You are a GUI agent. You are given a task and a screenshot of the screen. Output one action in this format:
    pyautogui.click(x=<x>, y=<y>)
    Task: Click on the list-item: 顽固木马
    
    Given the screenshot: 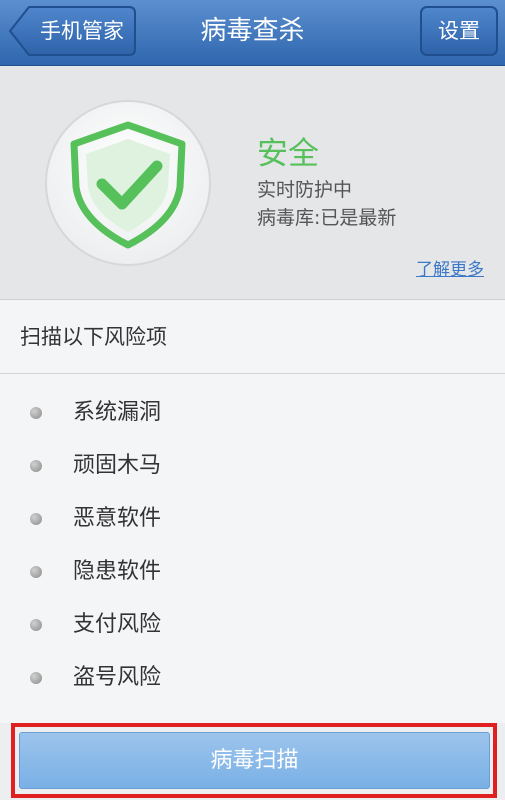 What is the action you would take?
    pyautogui.click(x=252, y=466)
    